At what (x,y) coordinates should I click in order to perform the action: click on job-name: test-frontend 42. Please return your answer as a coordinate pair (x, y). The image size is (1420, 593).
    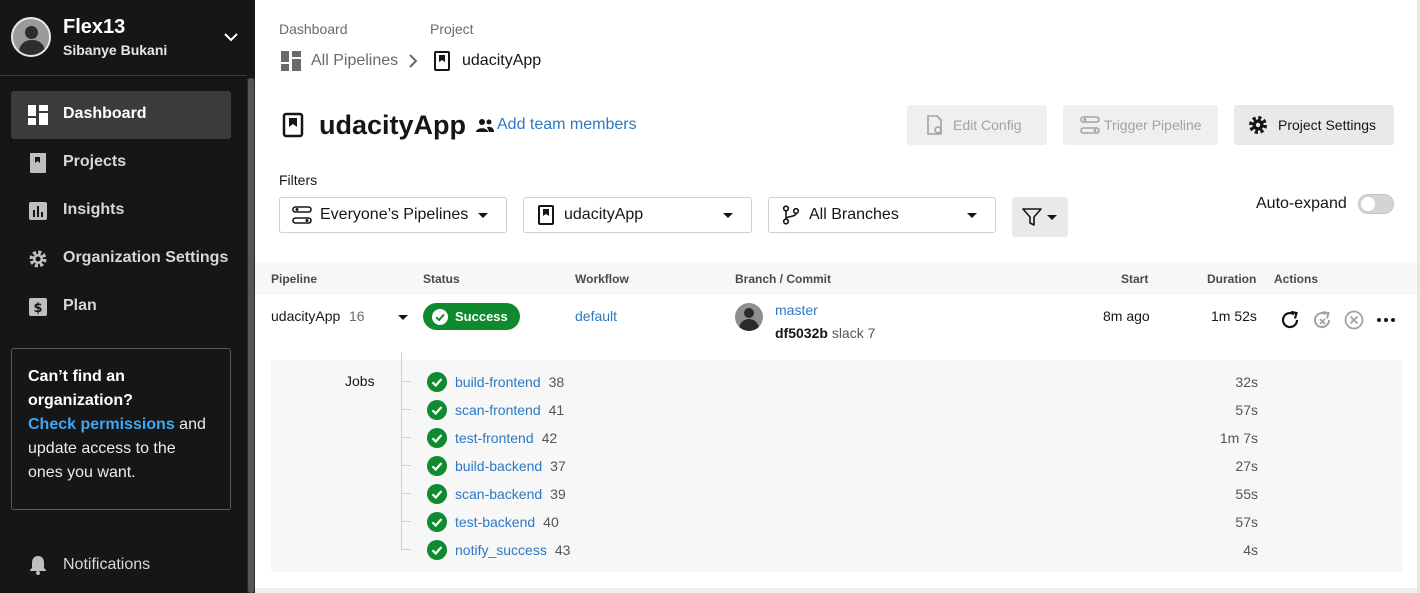
    Looking at the image, I should click on (506, 438).